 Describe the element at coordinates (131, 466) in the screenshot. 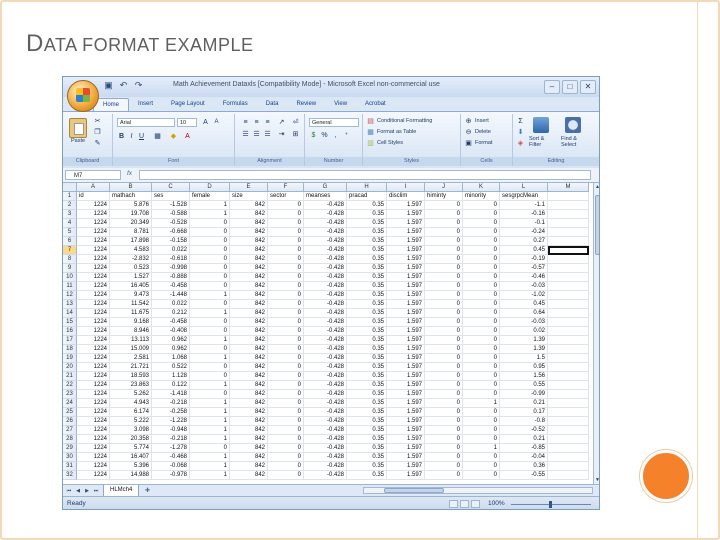

I see `data-cell: 5.396` at that location.